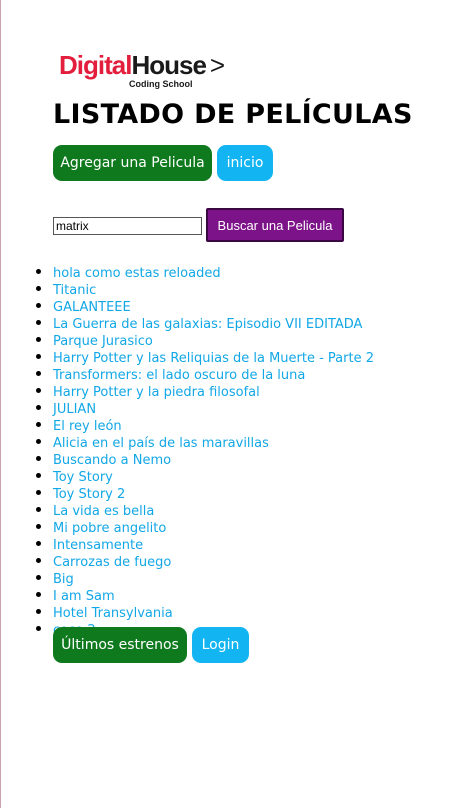  Describe the element at coordinates (187, 493) in the screenshot. I see `movie-list-item: Toy Story 2` at that location.